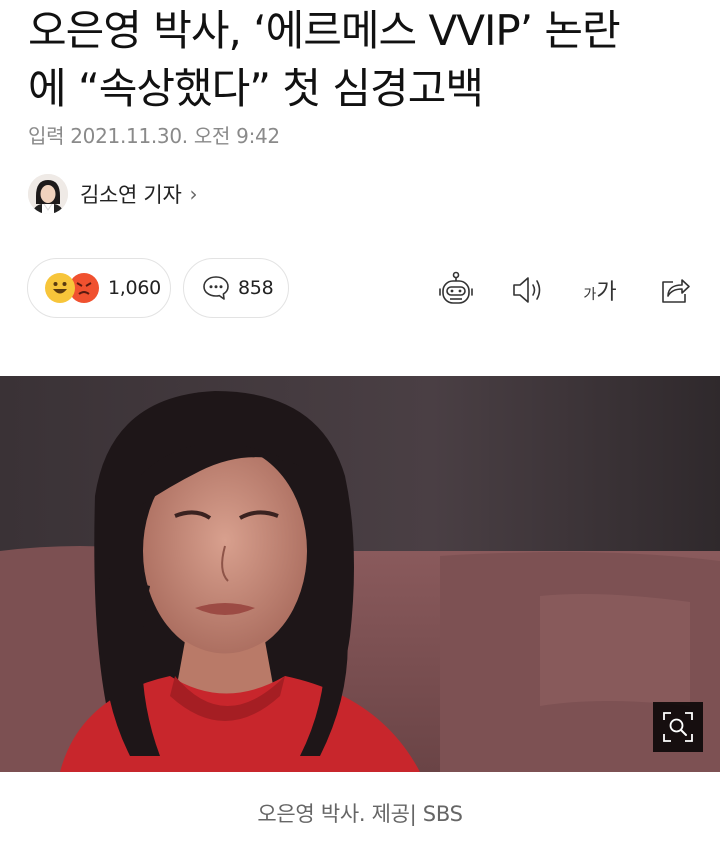 The image size is (720, 866). Describe the element at coordinates (131, 195) in the screenshot. I see `reporter-name: 김소연 기자` at that location.